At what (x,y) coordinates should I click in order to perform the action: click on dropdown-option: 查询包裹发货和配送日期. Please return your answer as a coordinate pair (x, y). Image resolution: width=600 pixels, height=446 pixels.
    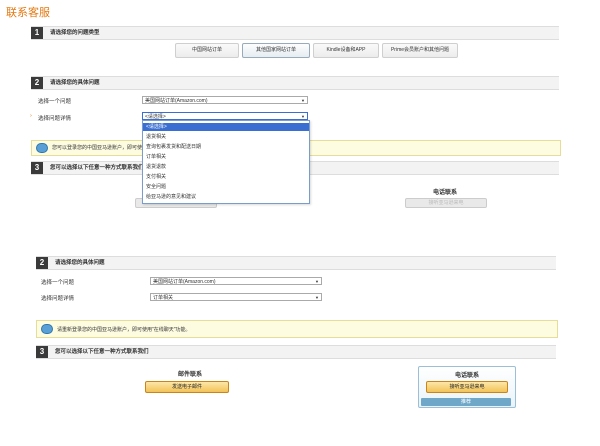
    Looking at the image, I should click on (226, 147).